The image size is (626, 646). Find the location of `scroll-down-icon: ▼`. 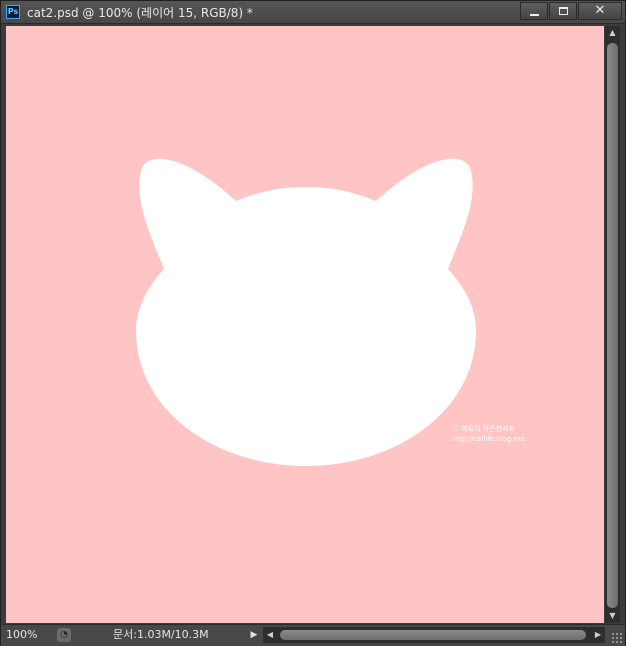

scroll-down-icon: ▼ is located at coordinates (612, 616).